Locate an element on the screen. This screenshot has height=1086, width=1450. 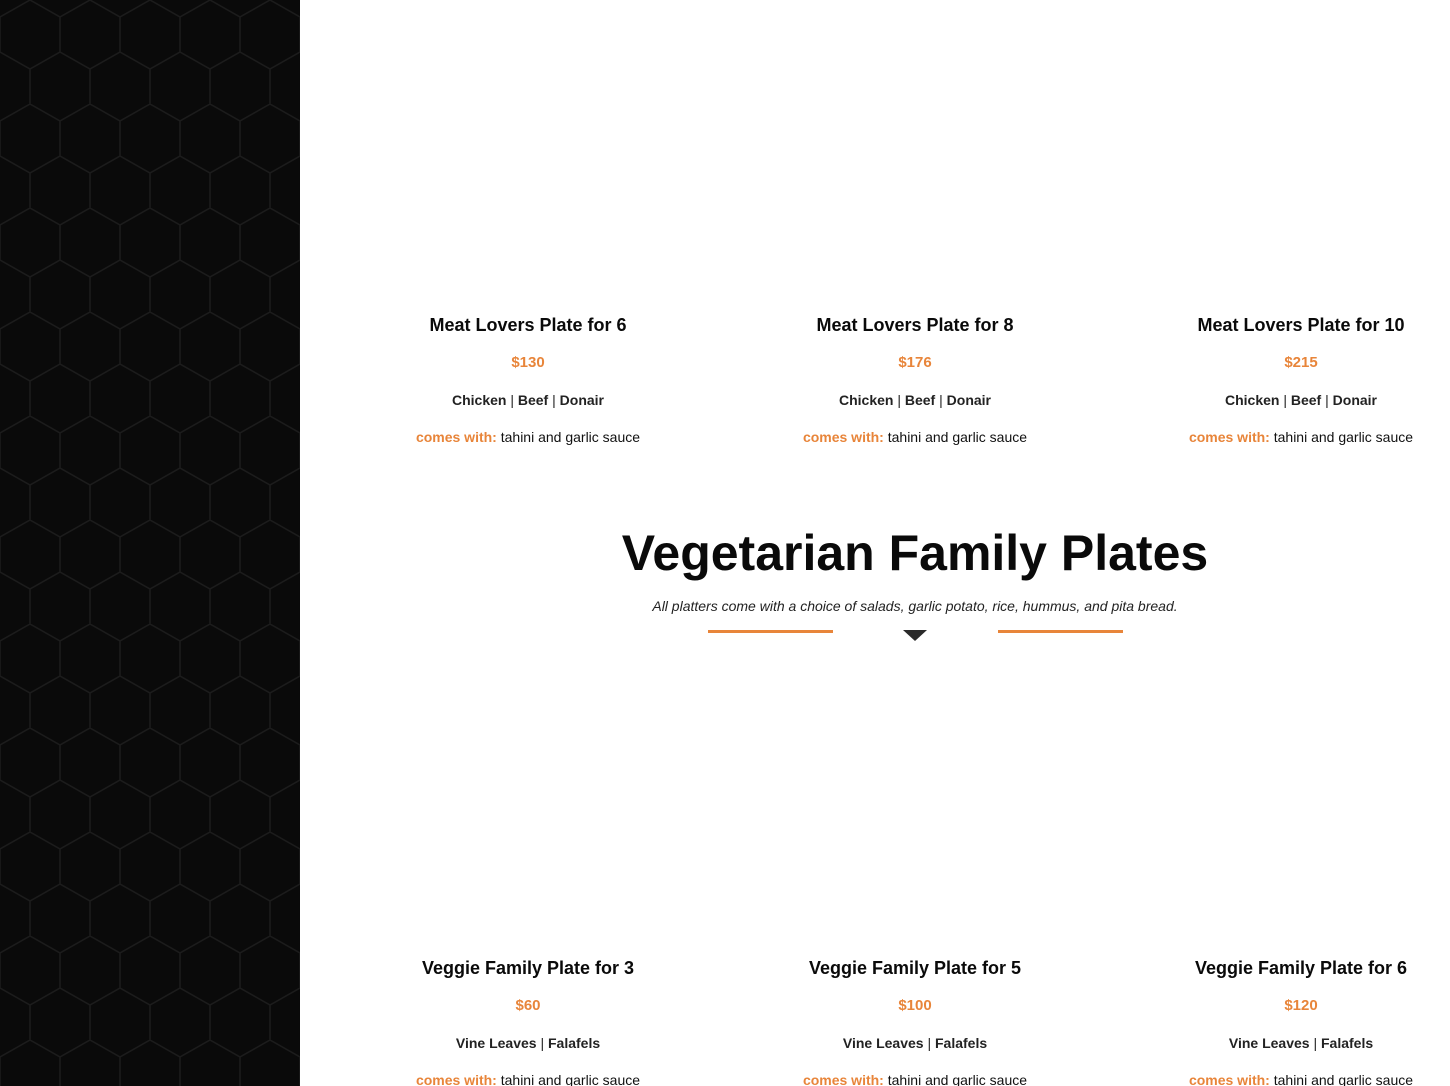
item-price: $60 is located at coordinates (528, 1005).